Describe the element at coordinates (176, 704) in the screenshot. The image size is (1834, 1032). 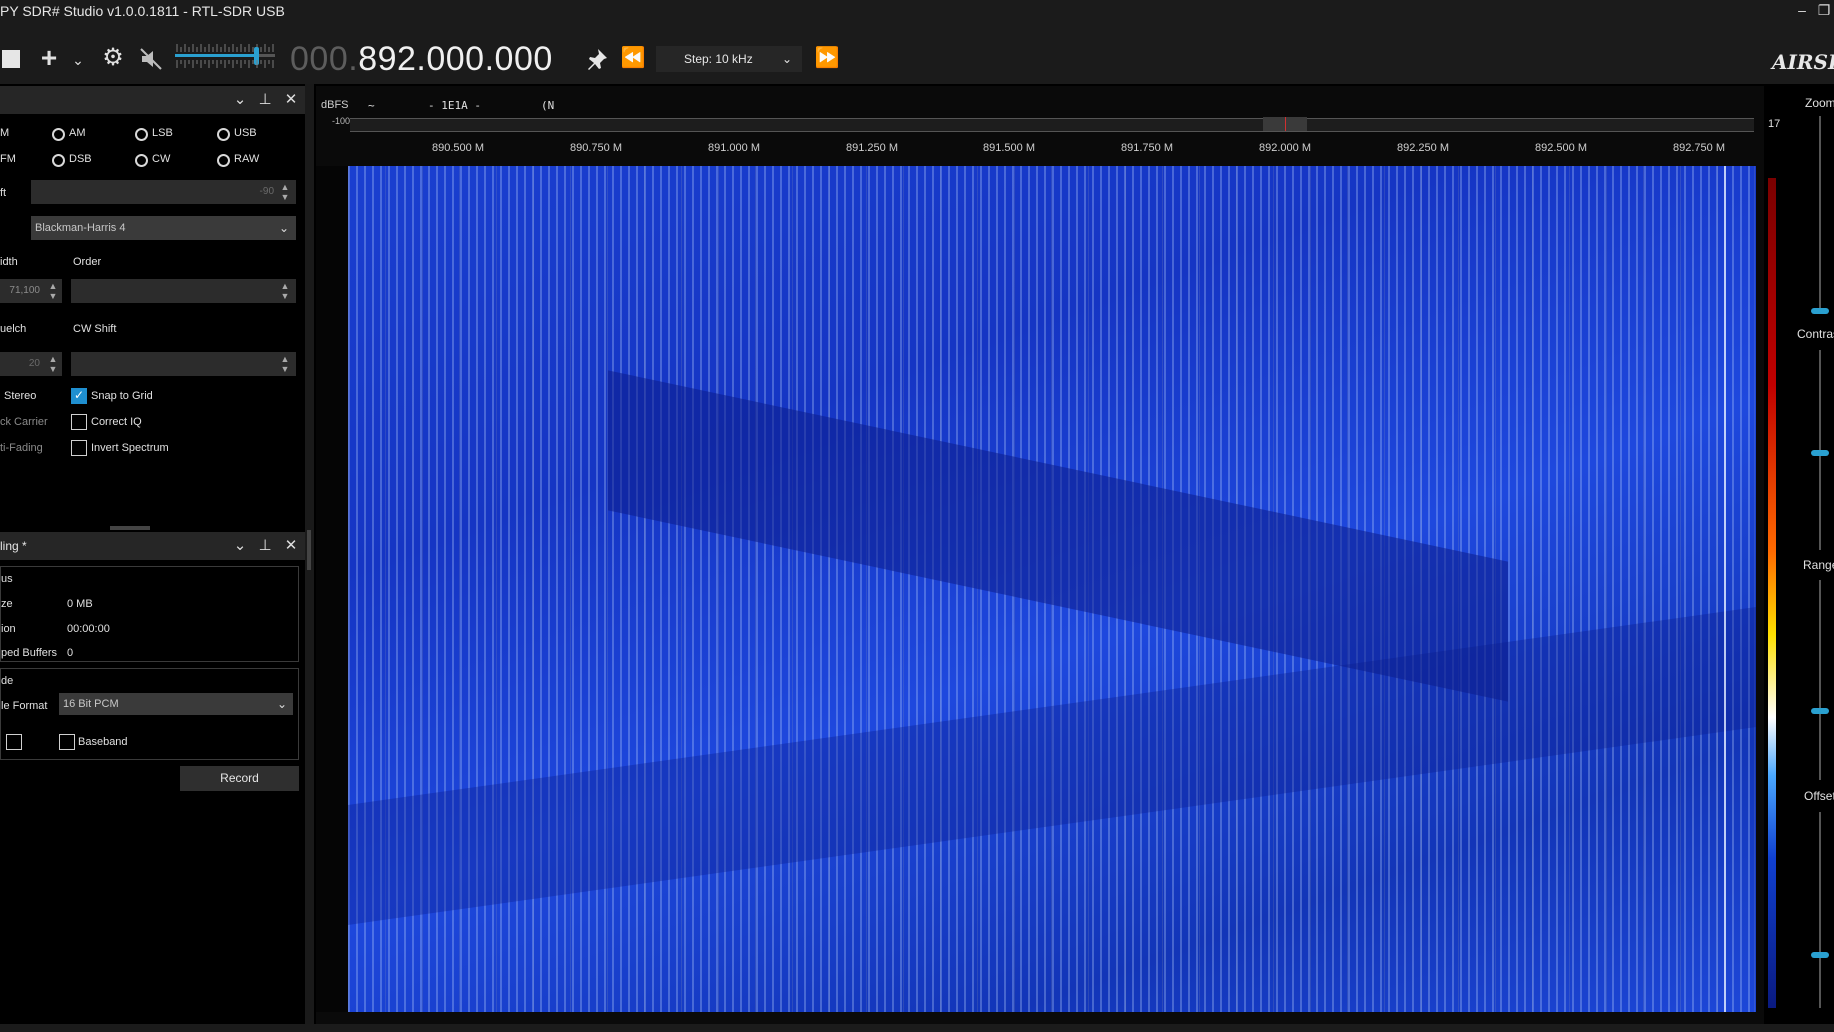
I see `file-format-select: 16 Bit PCM ⌄` at that location.